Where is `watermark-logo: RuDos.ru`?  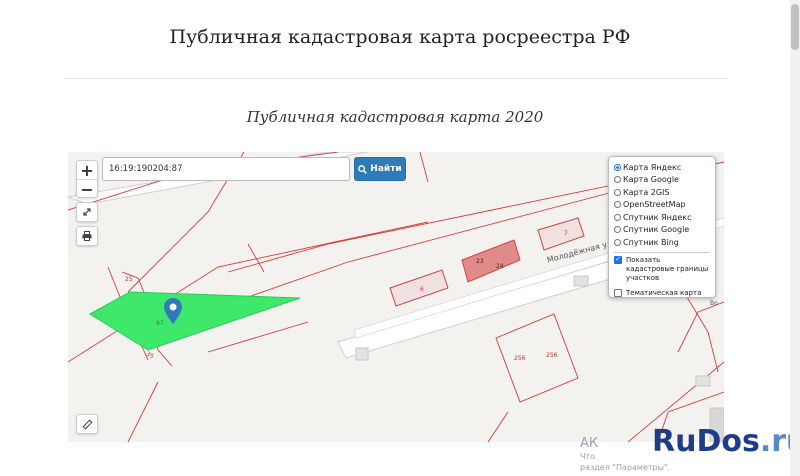 watermark-logo: RuDos.ru is located at coordinates (726, 441).